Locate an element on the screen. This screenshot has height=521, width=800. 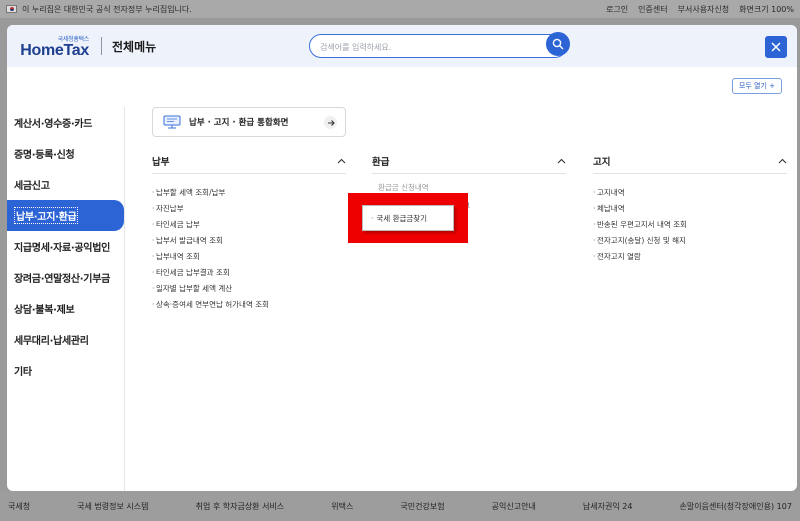
footer-link: 납세자권익 24 is located at coordinates (608, 506).